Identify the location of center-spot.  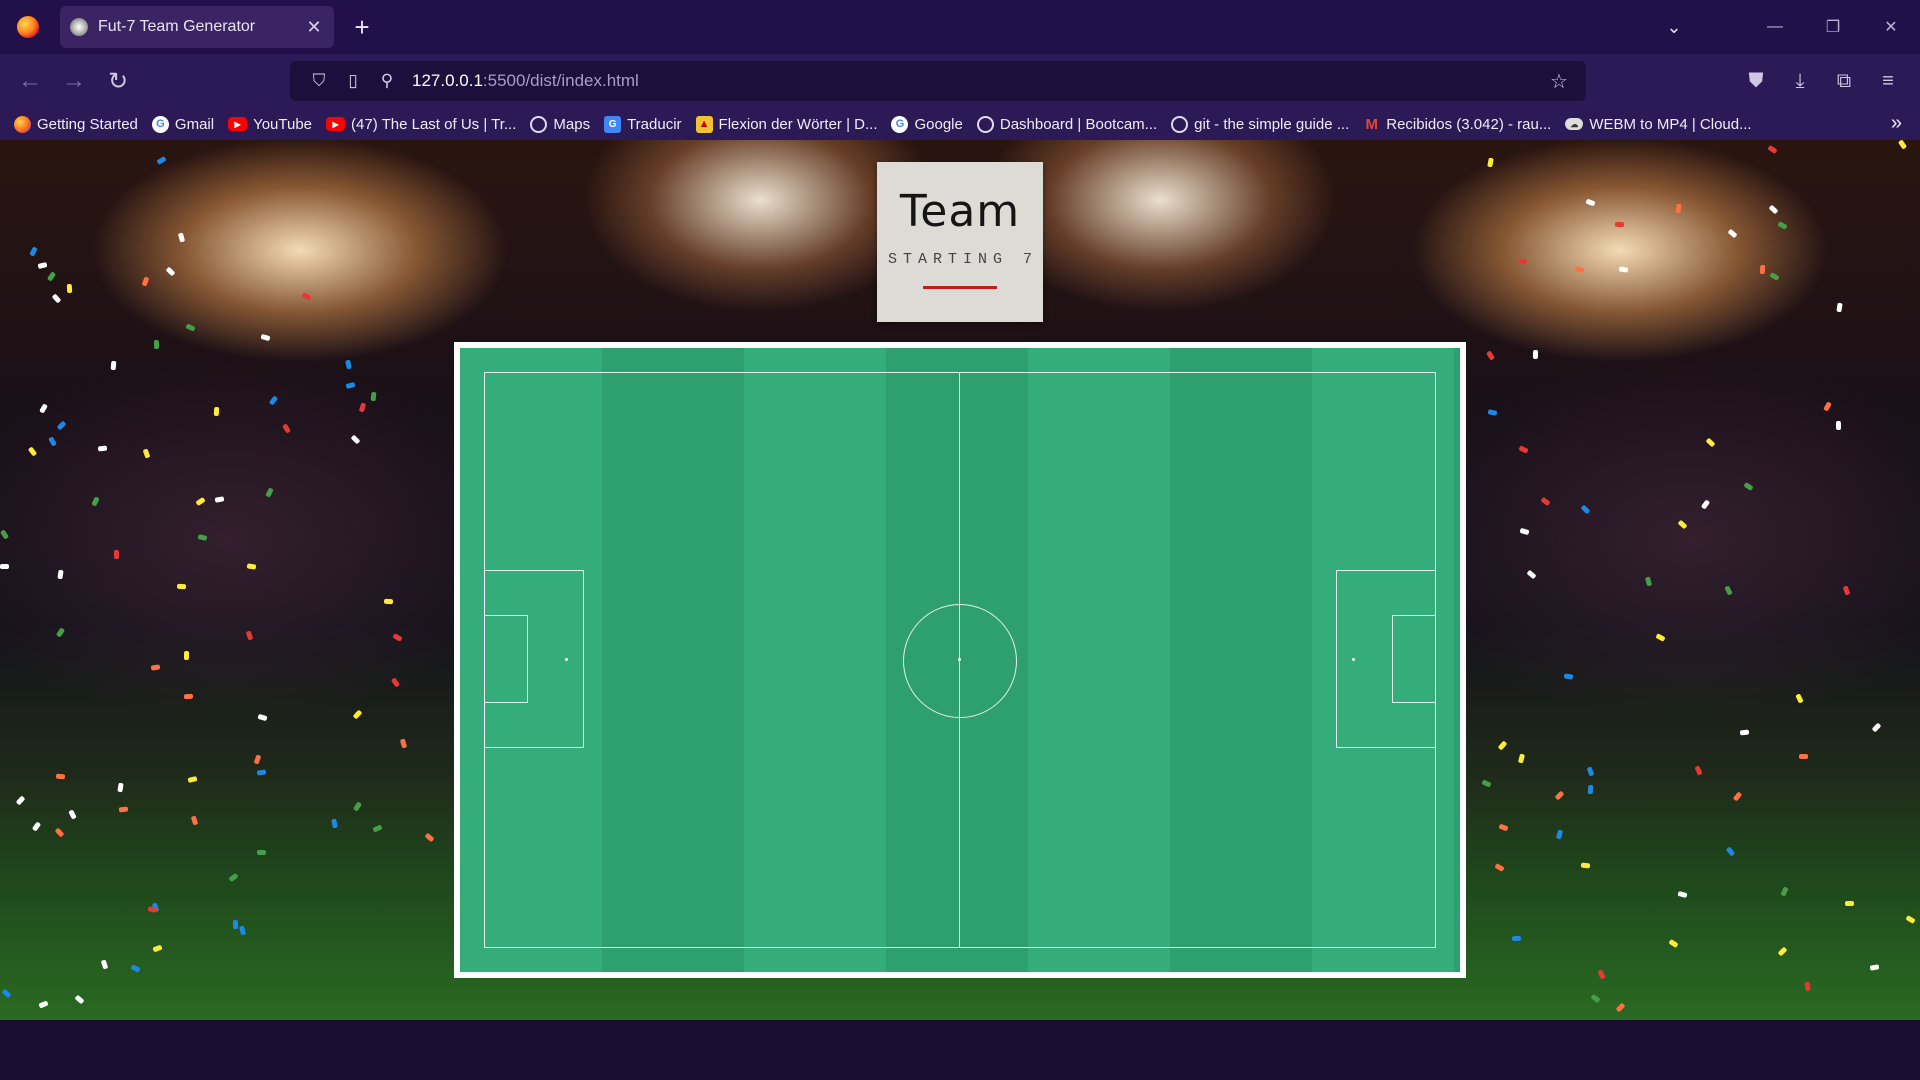
(959, 659).